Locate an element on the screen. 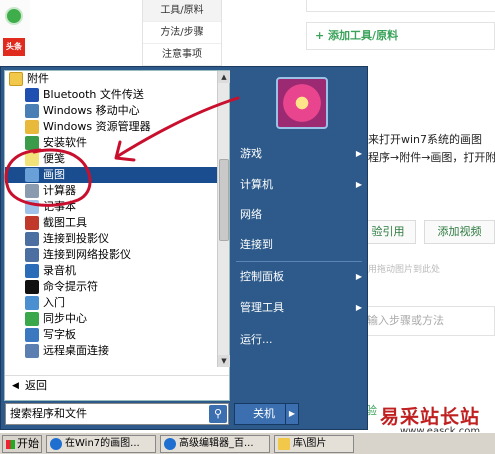  program-item: Windows 资源管理器 is located at coordinates (111, 127).